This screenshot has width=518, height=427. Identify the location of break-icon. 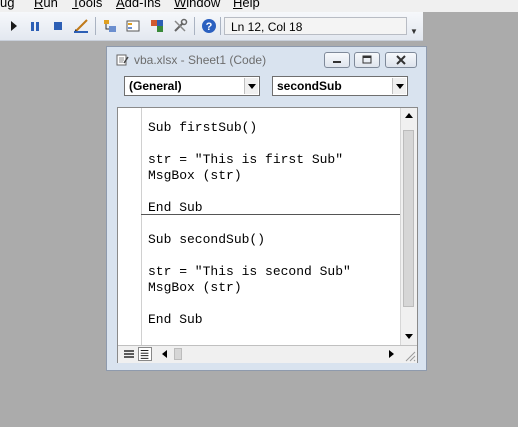
(35, 26).